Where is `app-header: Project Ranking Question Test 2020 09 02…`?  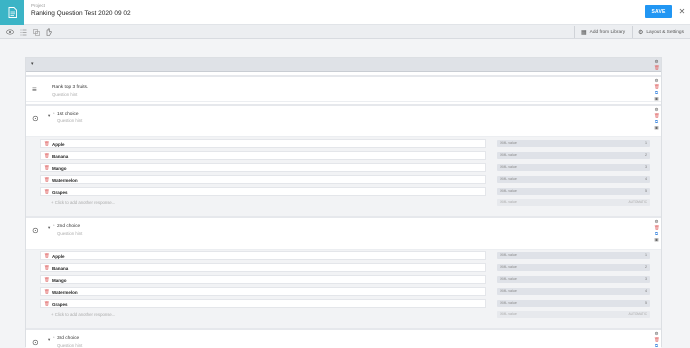 app-header: Project Ranking Question Test 2020 09 02… is located at coordinates (345, 12).